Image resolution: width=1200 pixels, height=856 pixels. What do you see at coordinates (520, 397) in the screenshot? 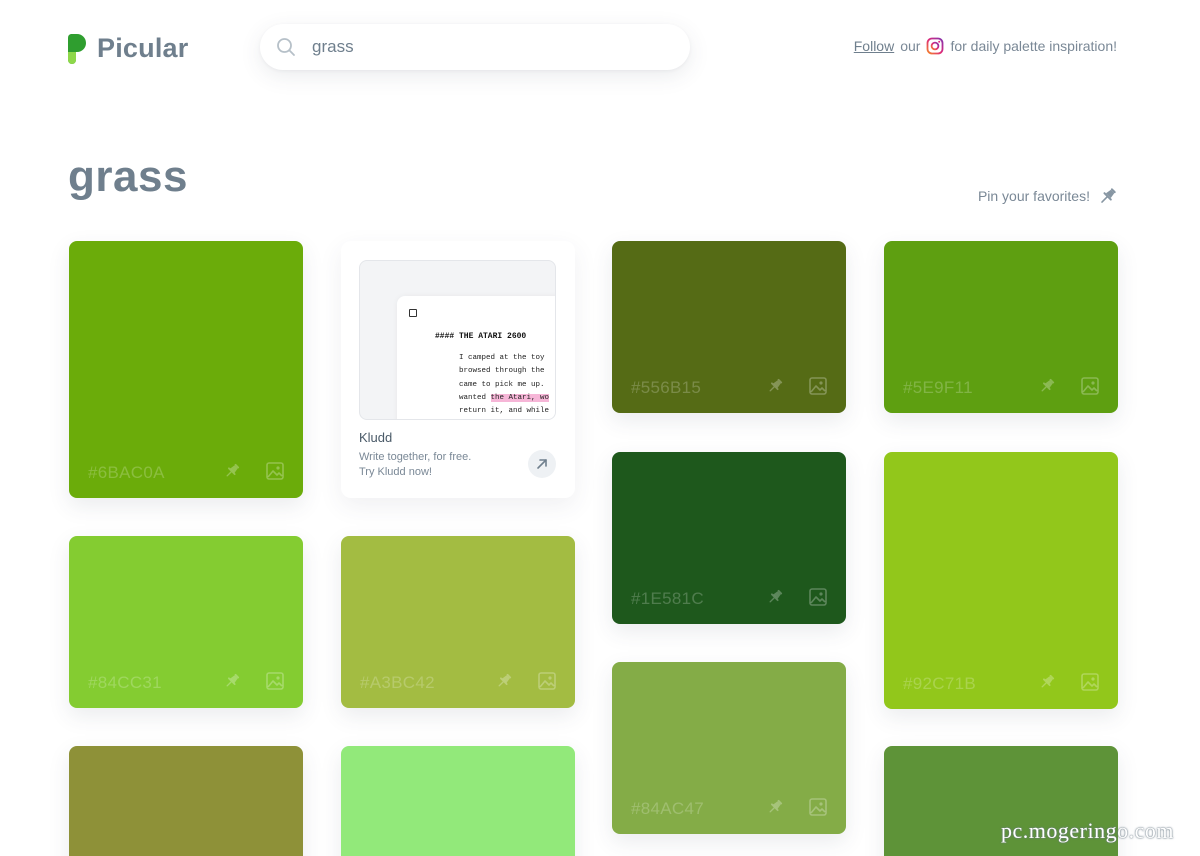
I see `ad-preview-highlight: the Atari, wo` at bounding box center [520, 397].